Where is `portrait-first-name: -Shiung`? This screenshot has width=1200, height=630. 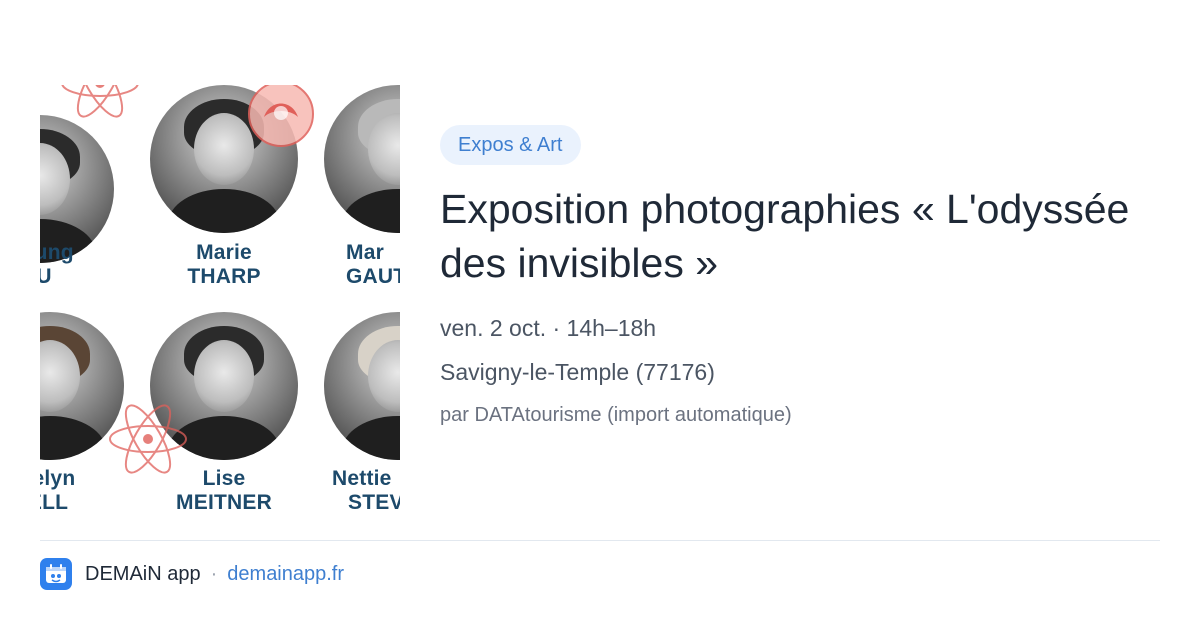 portrait-first-name: -Shiung is located at coordinates (57, 252).